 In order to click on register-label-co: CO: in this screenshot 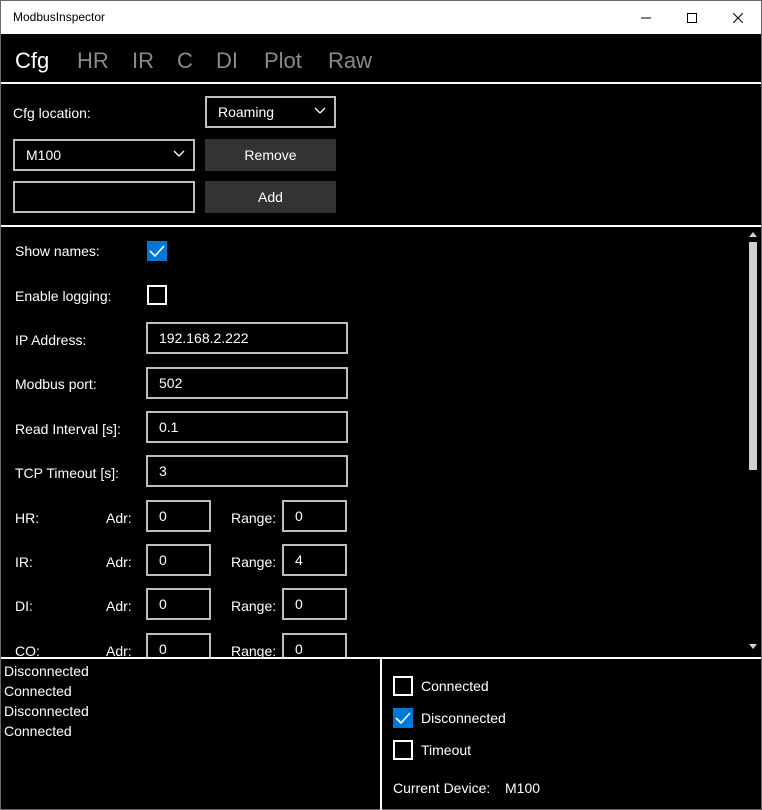, I will do `click(27, 650)`.